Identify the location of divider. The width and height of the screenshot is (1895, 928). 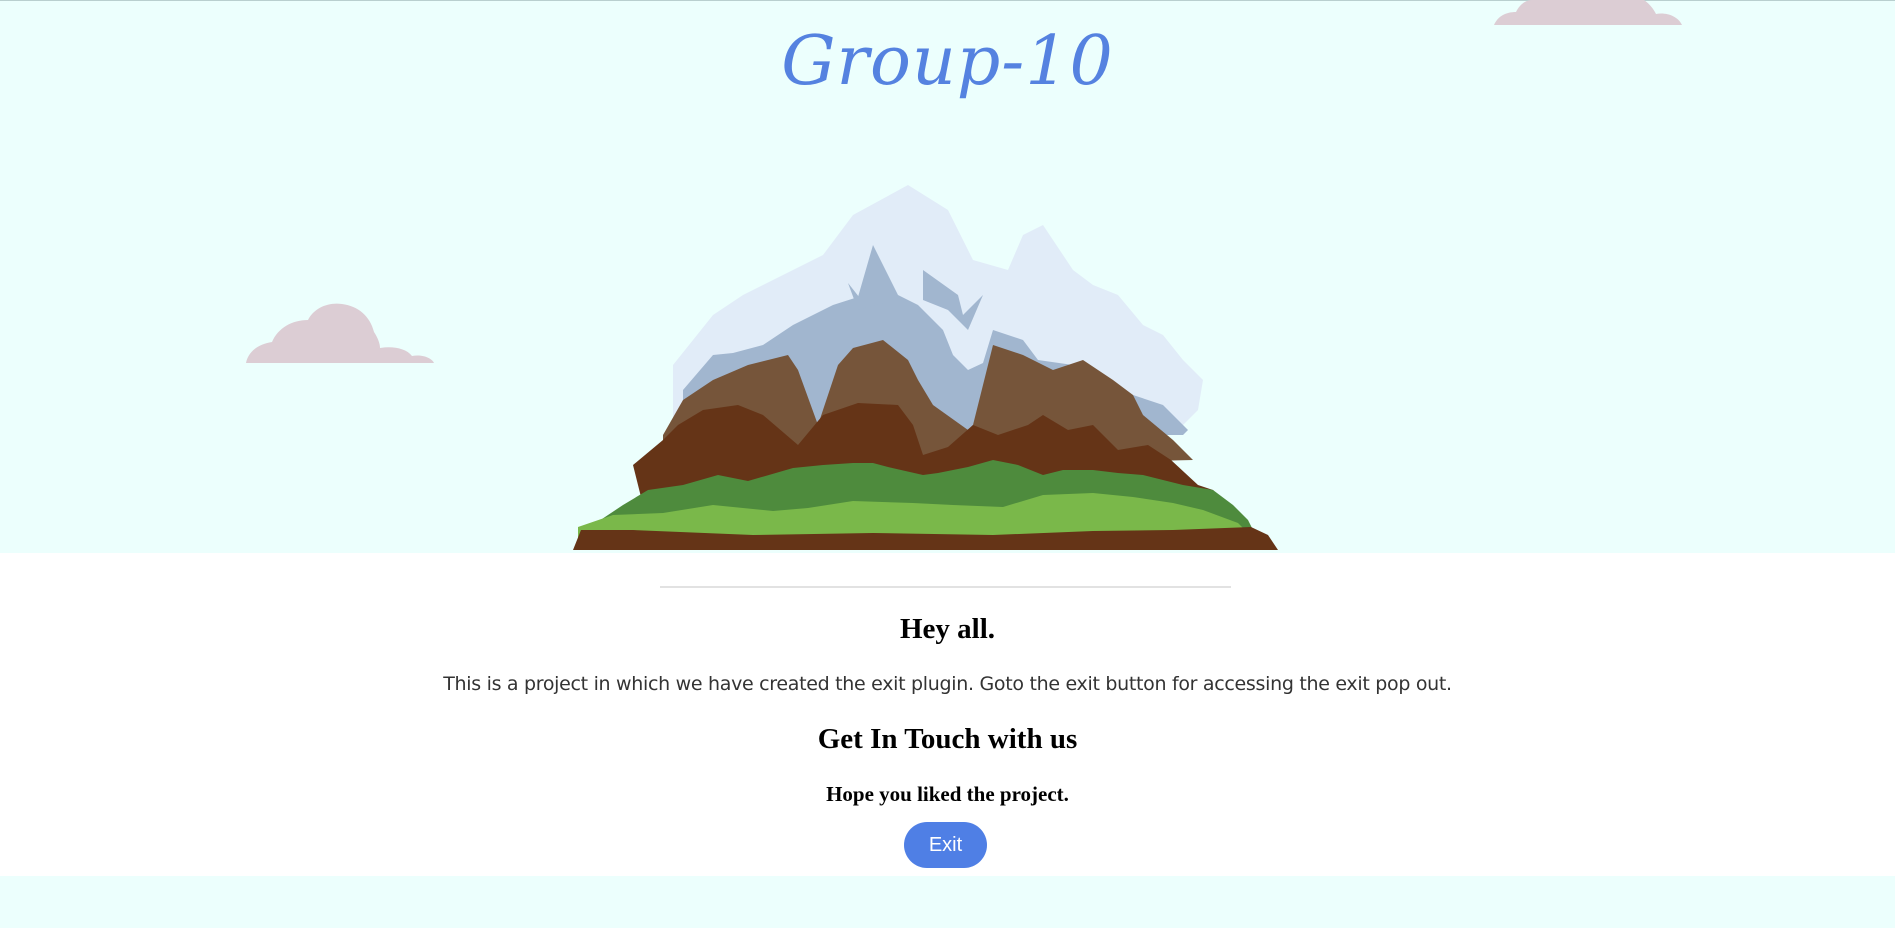
(945, 587).